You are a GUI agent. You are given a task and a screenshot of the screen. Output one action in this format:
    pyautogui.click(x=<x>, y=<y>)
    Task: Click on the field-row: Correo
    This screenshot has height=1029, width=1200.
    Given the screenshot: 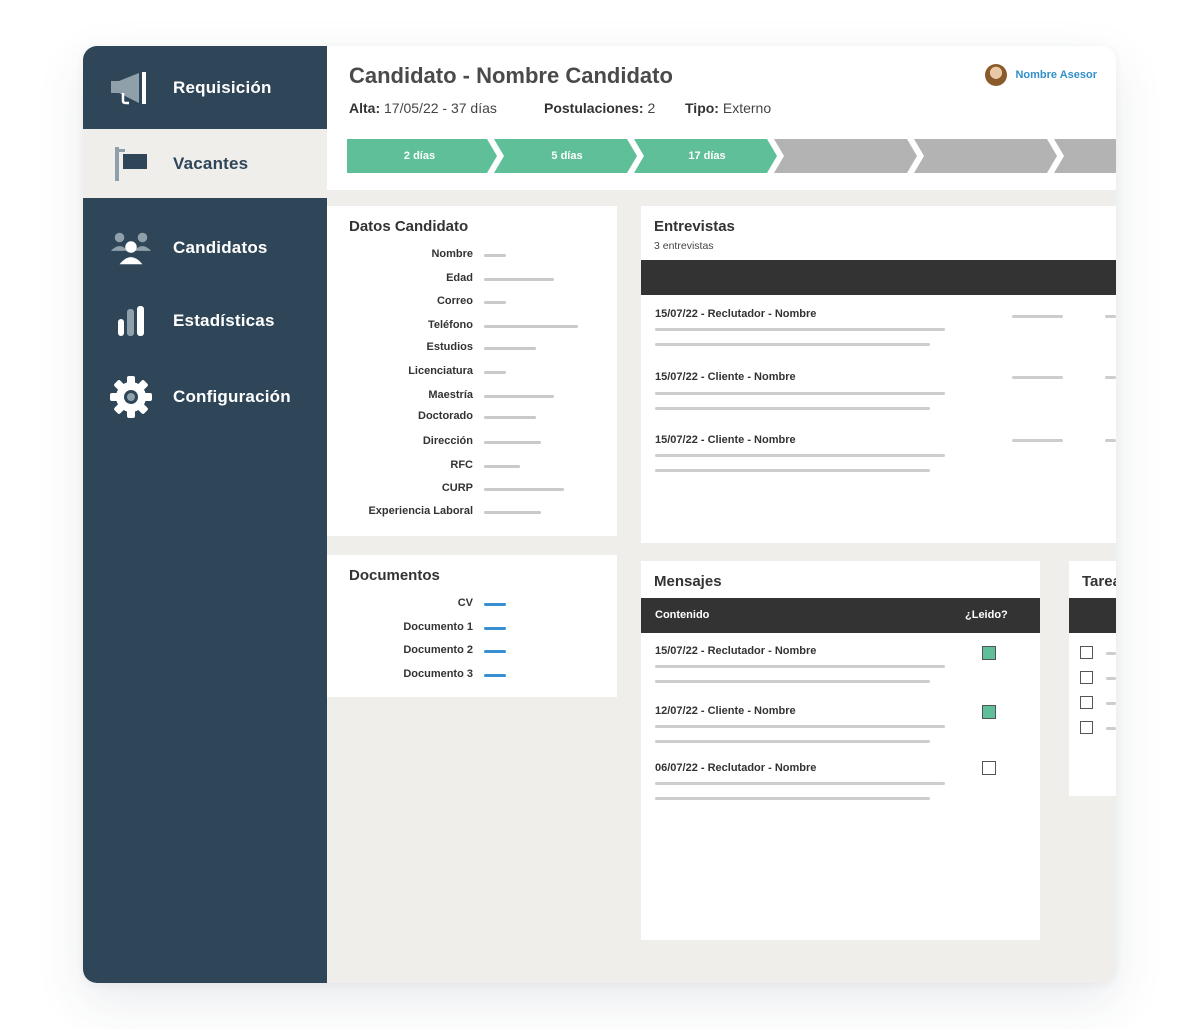 What is the action you would take?
    pyautogui.click(x=472, y=302)
    